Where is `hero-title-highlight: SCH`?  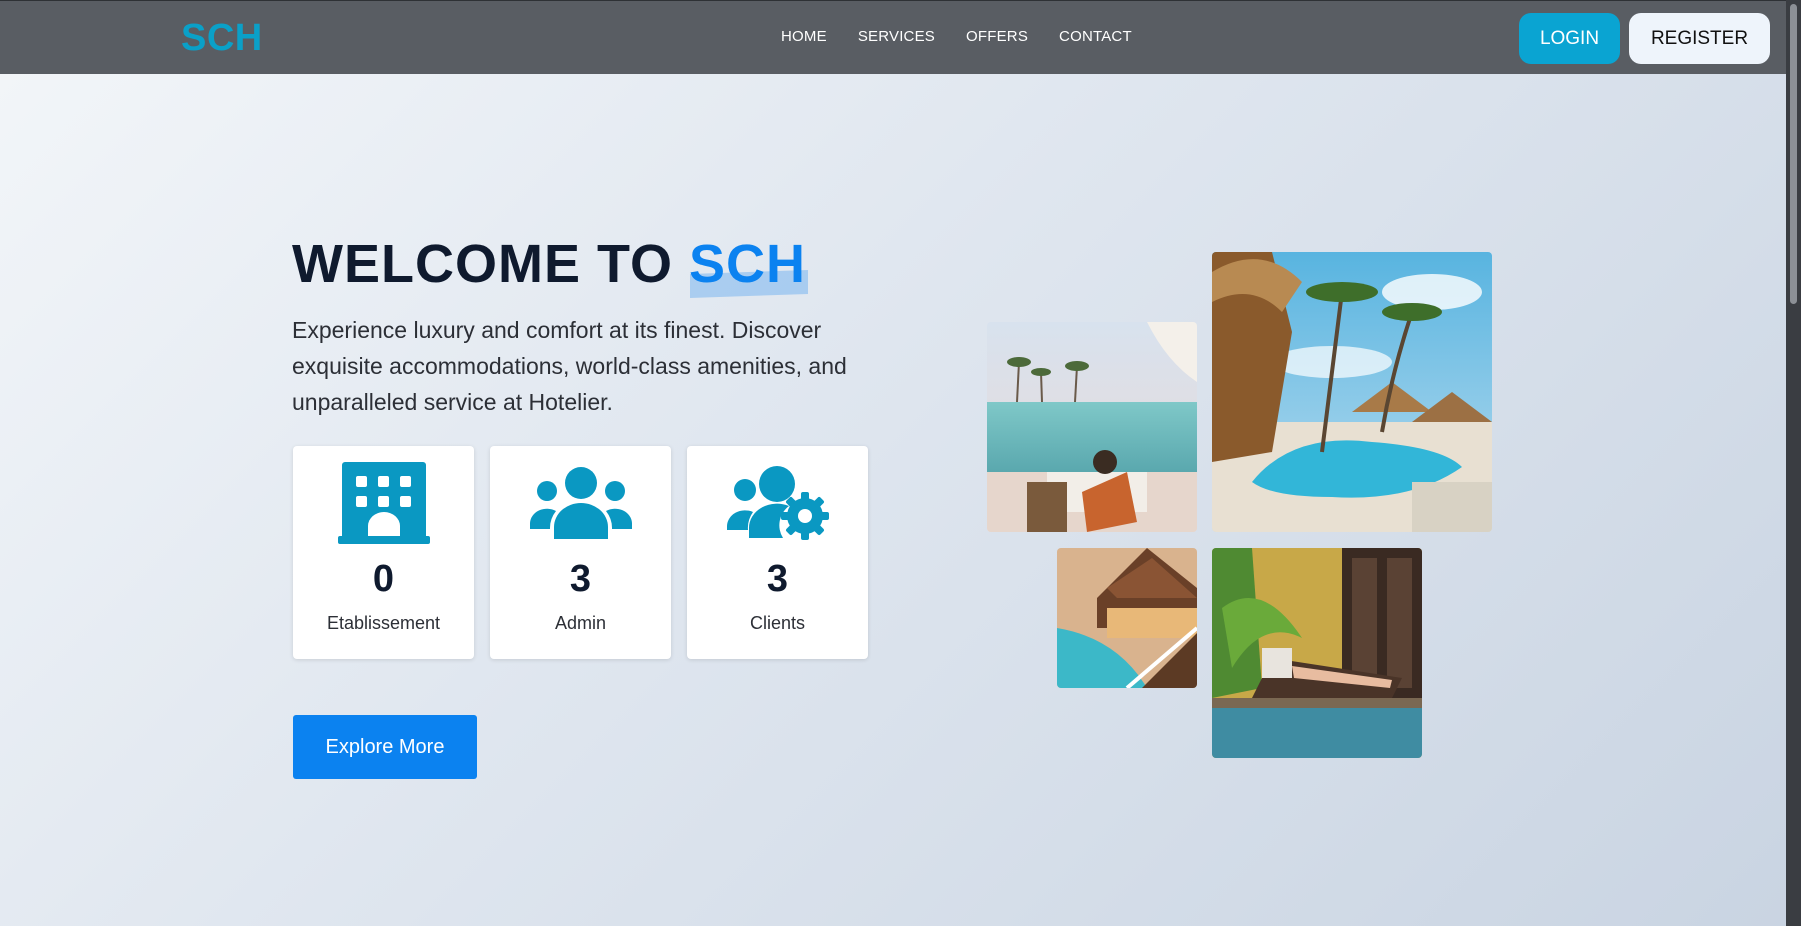
hero-title-highlight: SCH is located at coordinates (748, 264).